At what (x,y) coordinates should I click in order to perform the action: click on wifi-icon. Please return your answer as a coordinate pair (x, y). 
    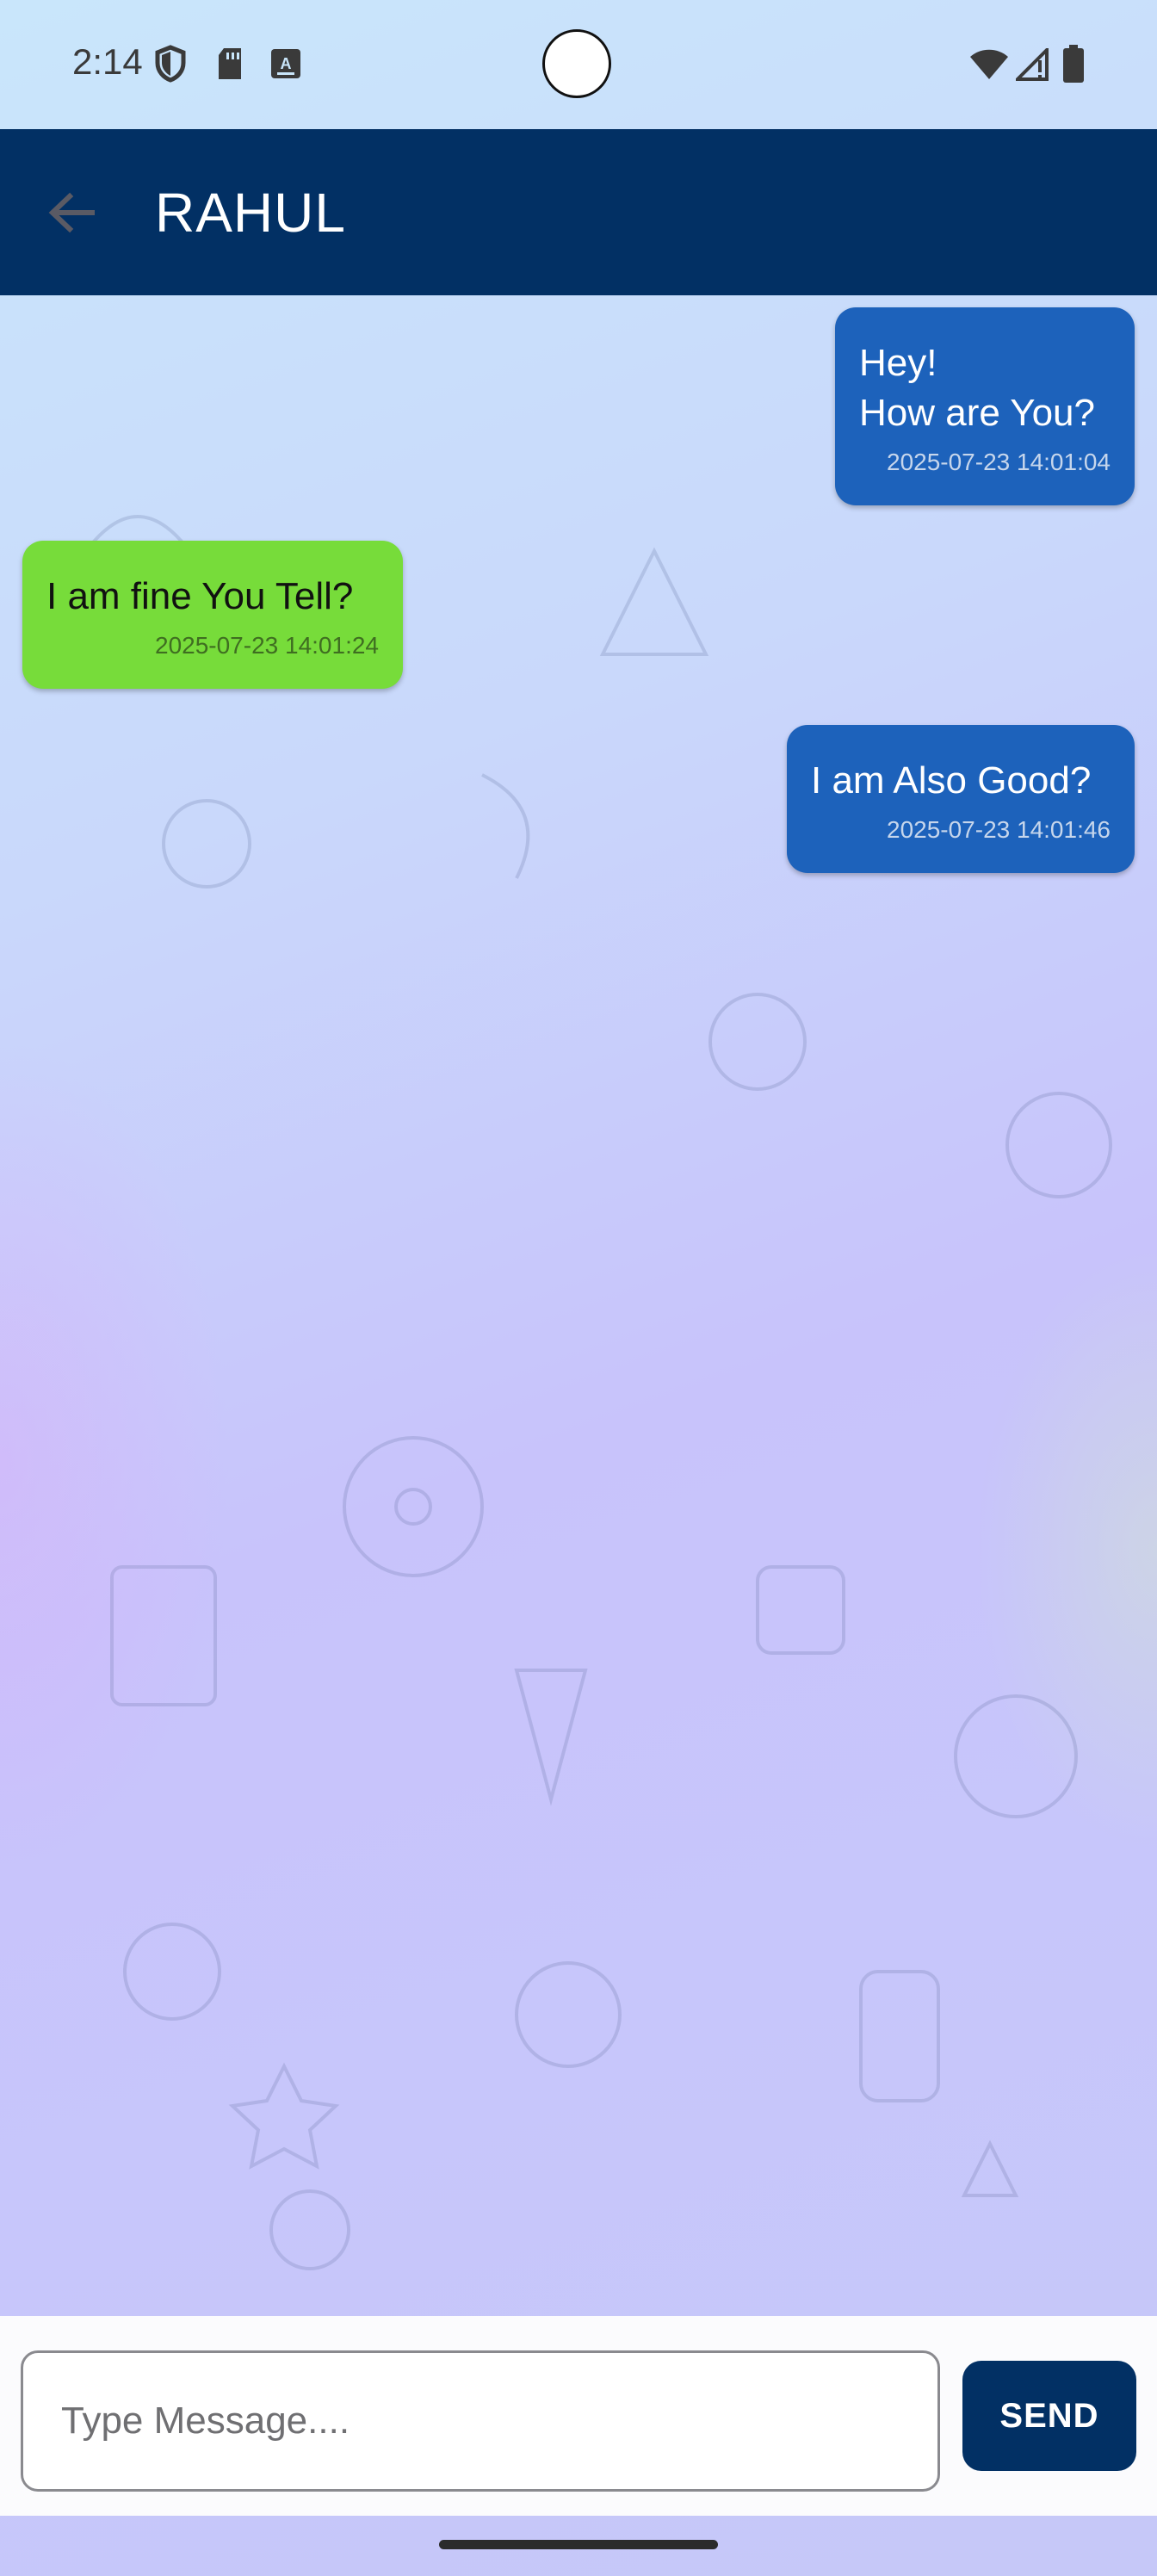
    Looking at the image, I should click on (989, 64).